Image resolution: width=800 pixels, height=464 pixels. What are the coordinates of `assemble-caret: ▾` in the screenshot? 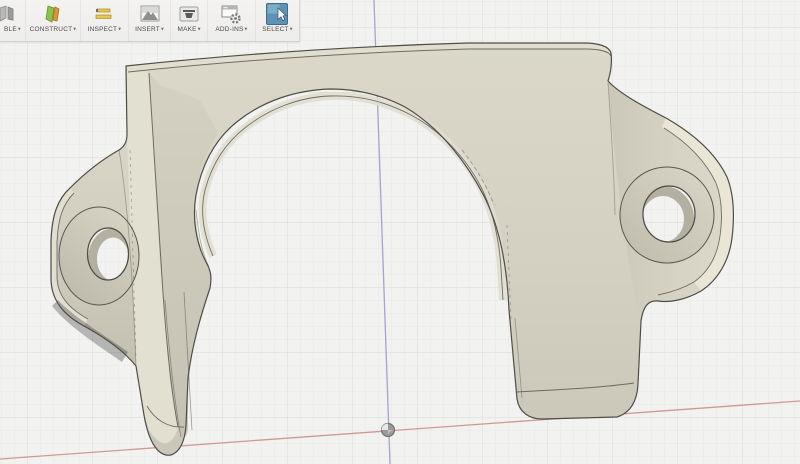 It's located at (19, 29).